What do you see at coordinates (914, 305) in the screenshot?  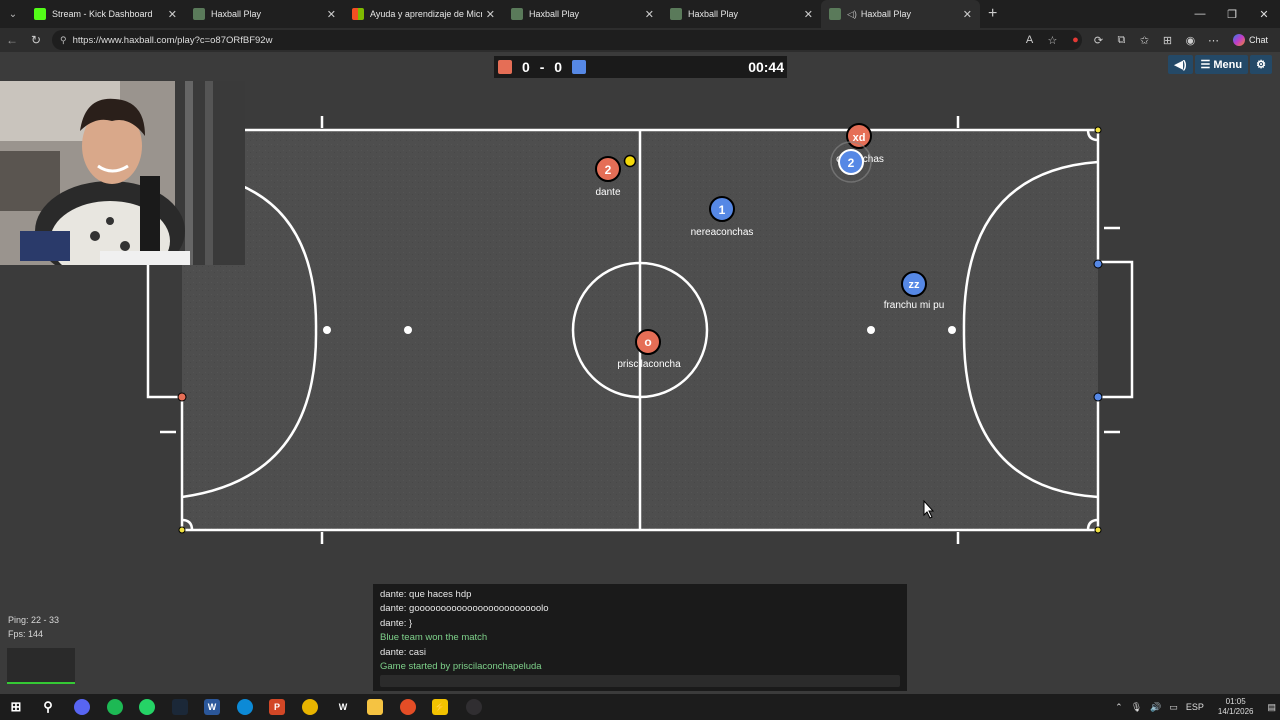 I see `player-name: franchu mi pu` at bounding box center [914, 305].